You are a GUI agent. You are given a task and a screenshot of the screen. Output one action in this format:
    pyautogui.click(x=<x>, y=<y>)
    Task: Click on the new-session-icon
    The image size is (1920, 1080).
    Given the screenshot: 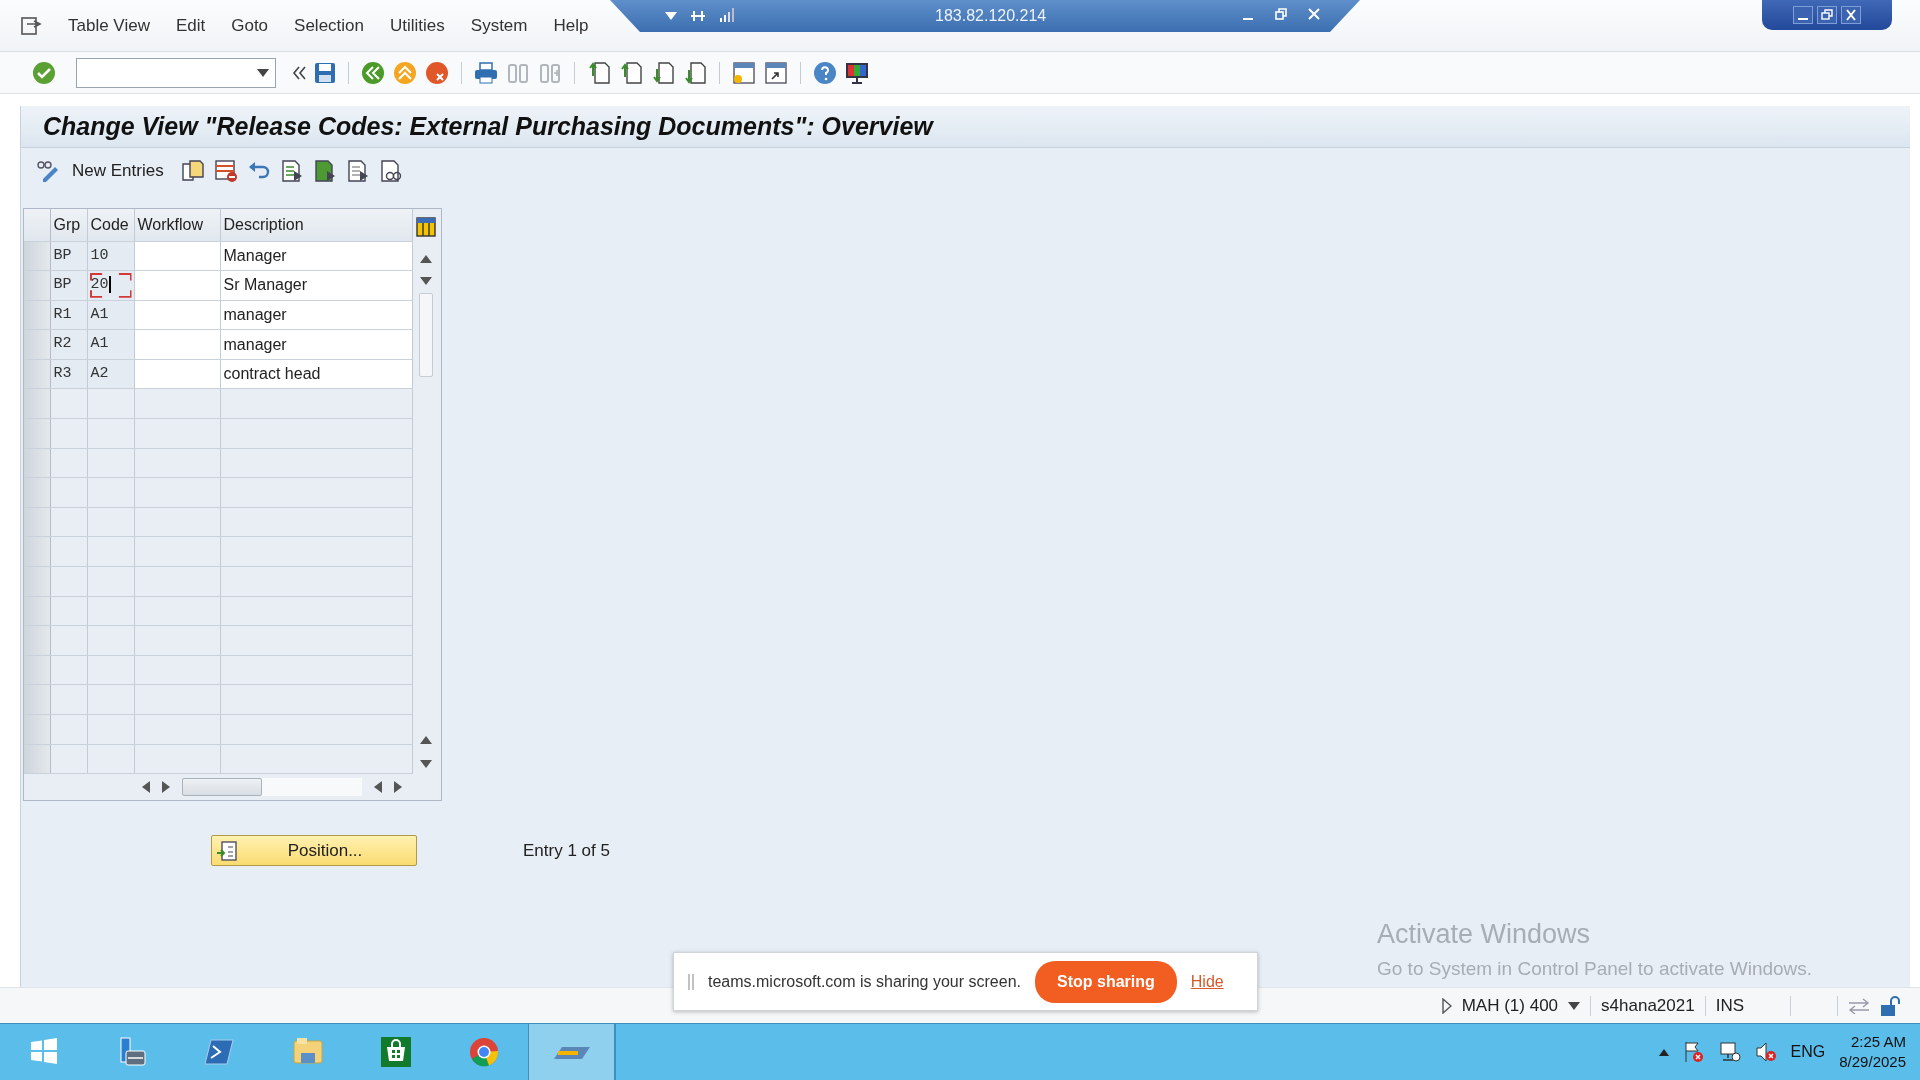 What is the action you would take?
    pyautogui.click(x=744, y=72)
    